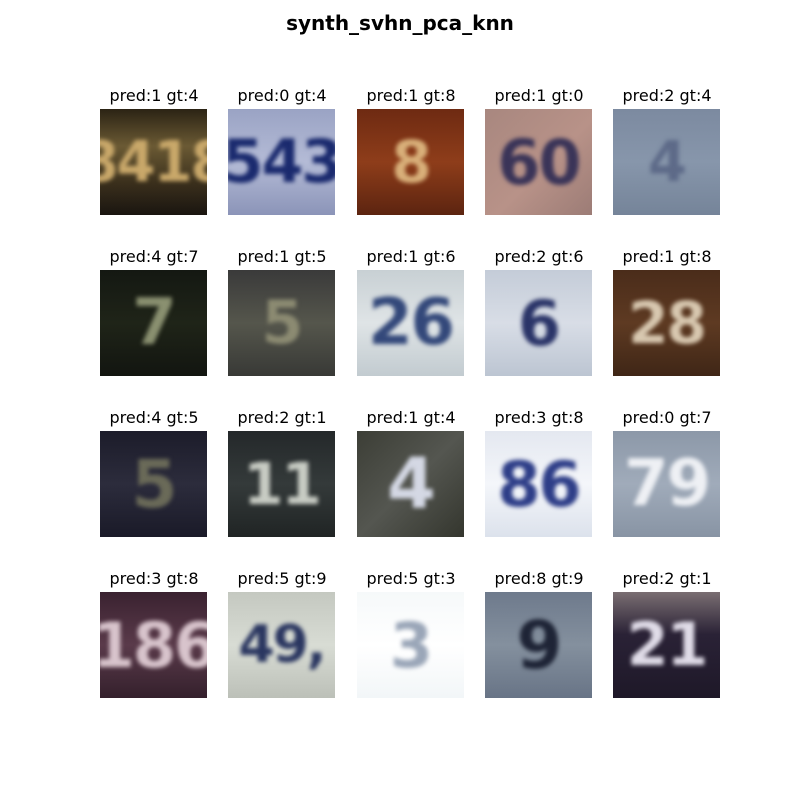 The height and width of the screenshot is (800, 800). I want to click on sample-cell: pred:3 gt:8 186, so click(154, 633).